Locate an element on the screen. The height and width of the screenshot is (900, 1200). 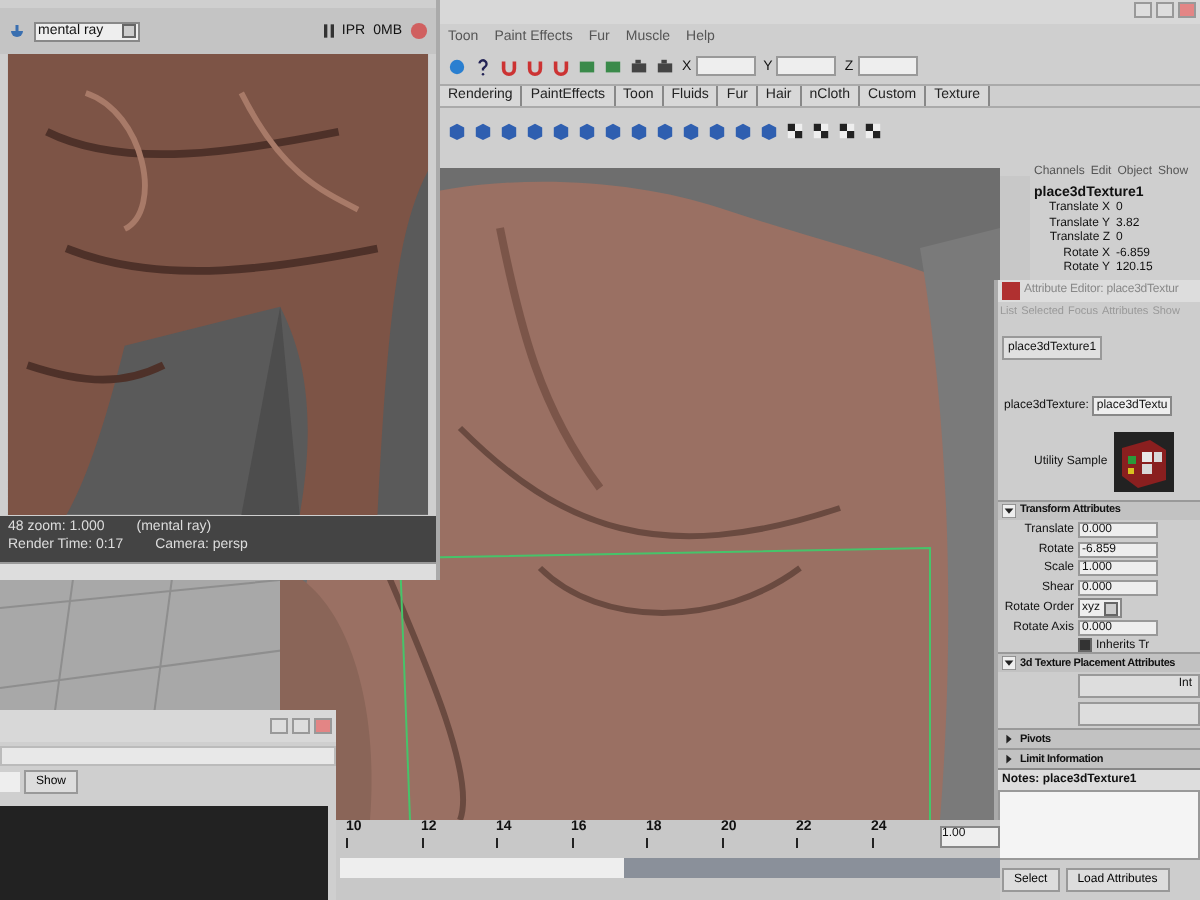
checkbox is located at coordinates (1085, 645).